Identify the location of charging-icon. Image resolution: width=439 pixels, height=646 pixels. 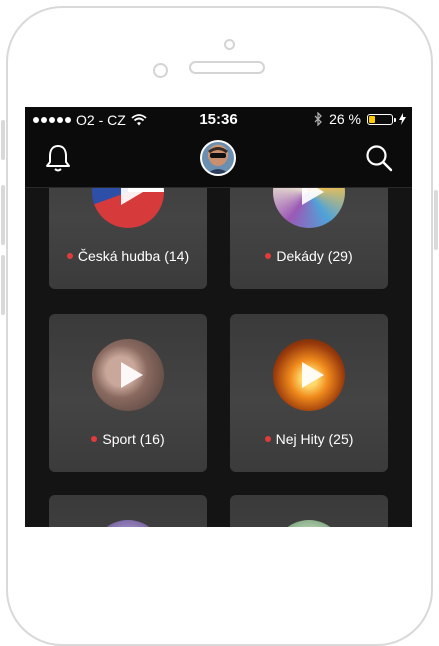
(402, 119).